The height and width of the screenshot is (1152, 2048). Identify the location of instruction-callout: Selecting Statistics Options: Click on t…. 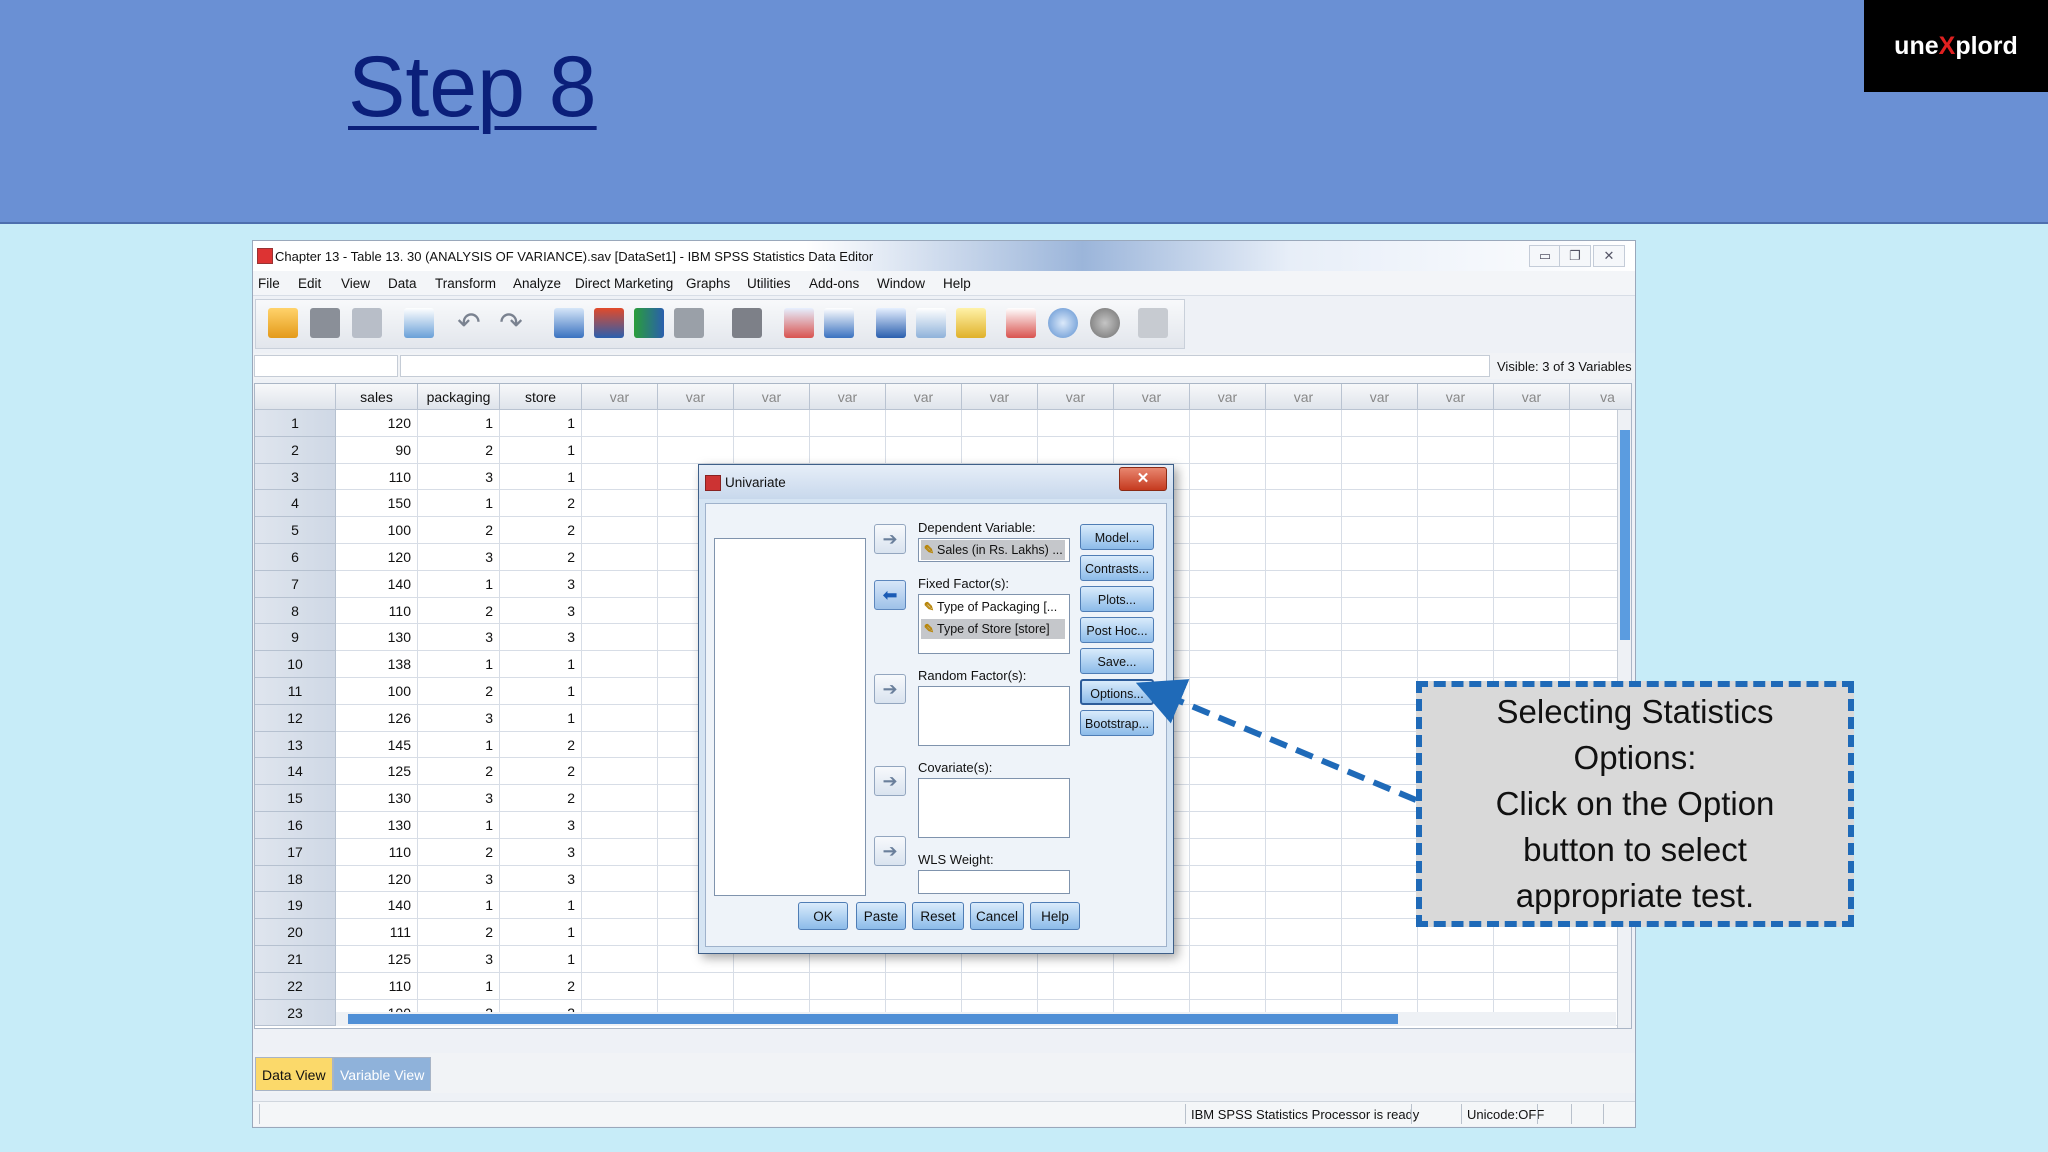
(1635, 804).